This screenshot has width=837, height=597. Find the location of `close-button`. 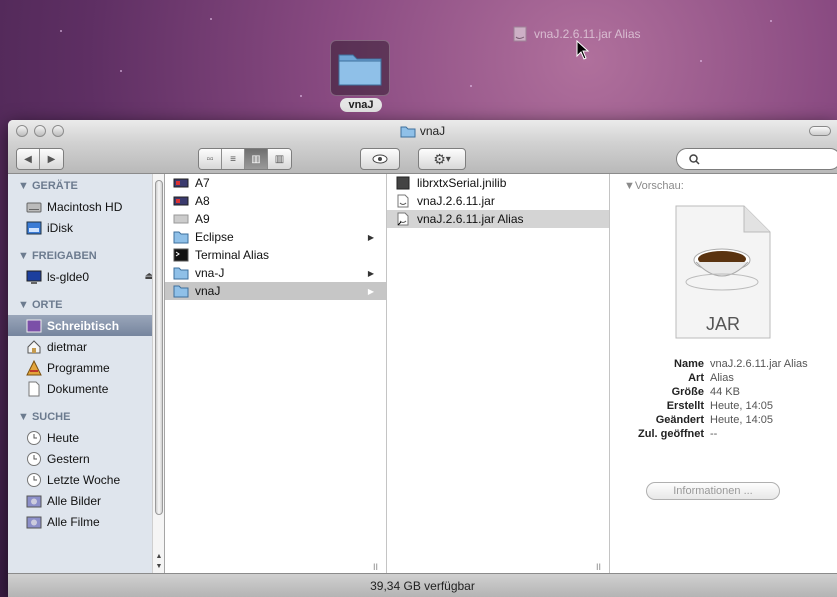

close-button is located at coordinates (22, 131).